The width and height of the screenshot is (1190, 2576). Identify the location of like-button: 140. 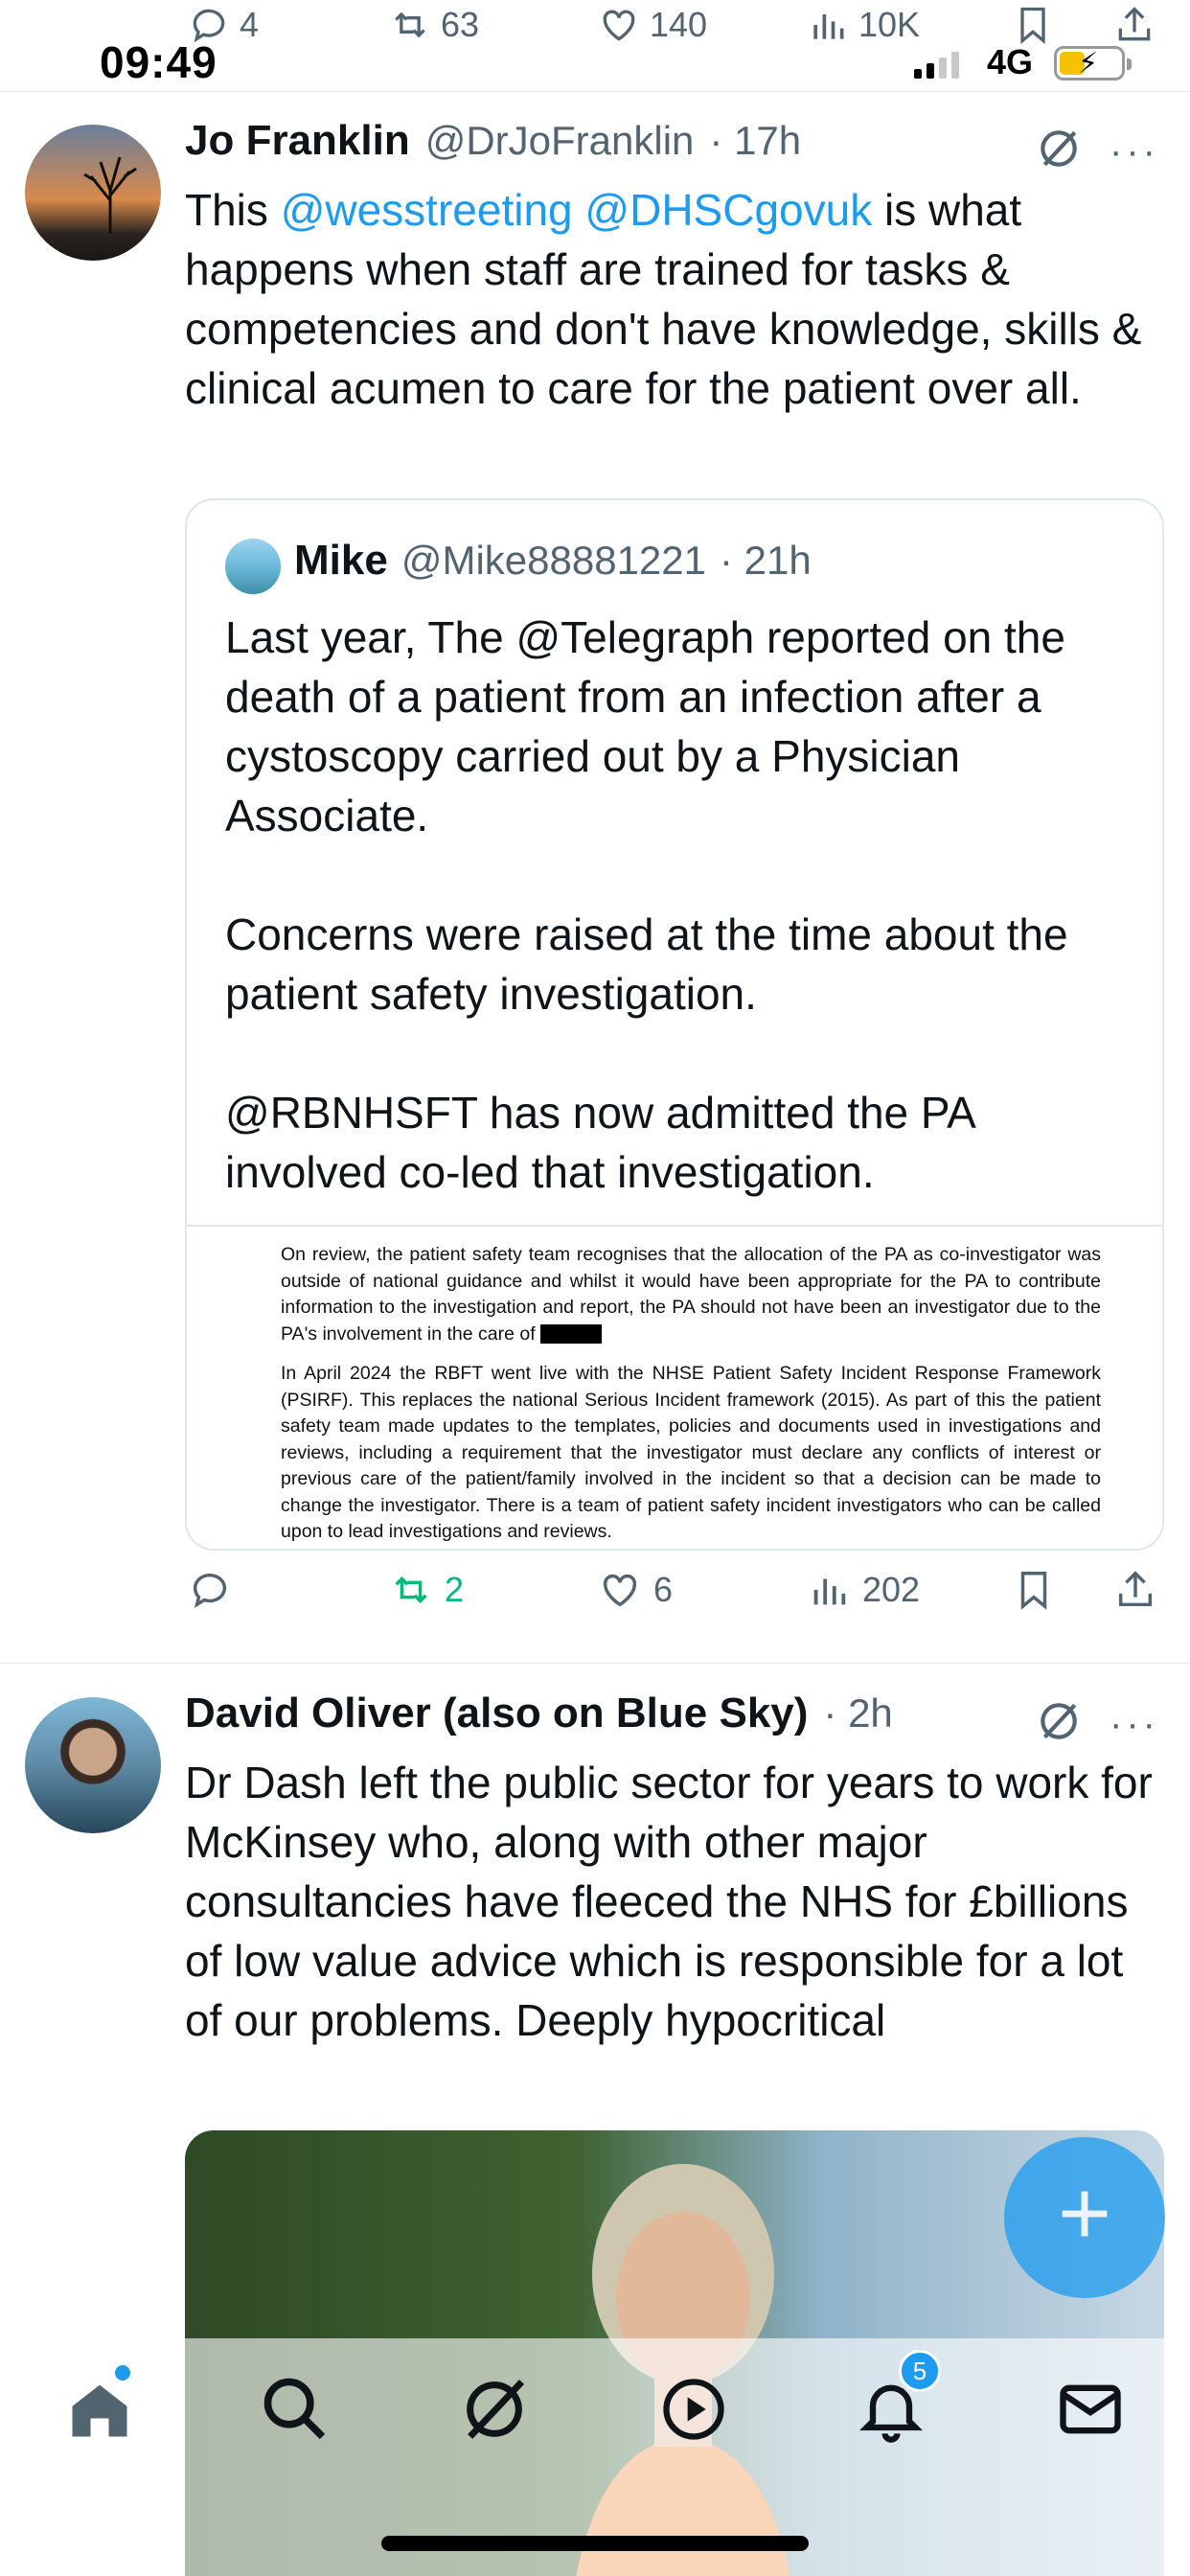
(653, 25).